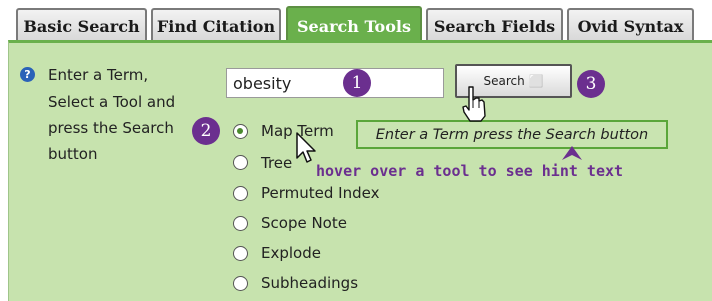  What do you see at coordinates (216, 25) in the screenshot?
I see `tab-find-citation: Find Citation` at bounding box center [216, 25].